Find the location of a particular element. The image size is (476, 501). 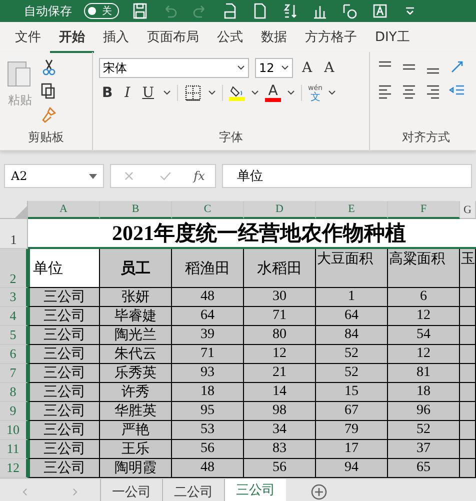

row-header: 10 is located at coordinates (14, 430).